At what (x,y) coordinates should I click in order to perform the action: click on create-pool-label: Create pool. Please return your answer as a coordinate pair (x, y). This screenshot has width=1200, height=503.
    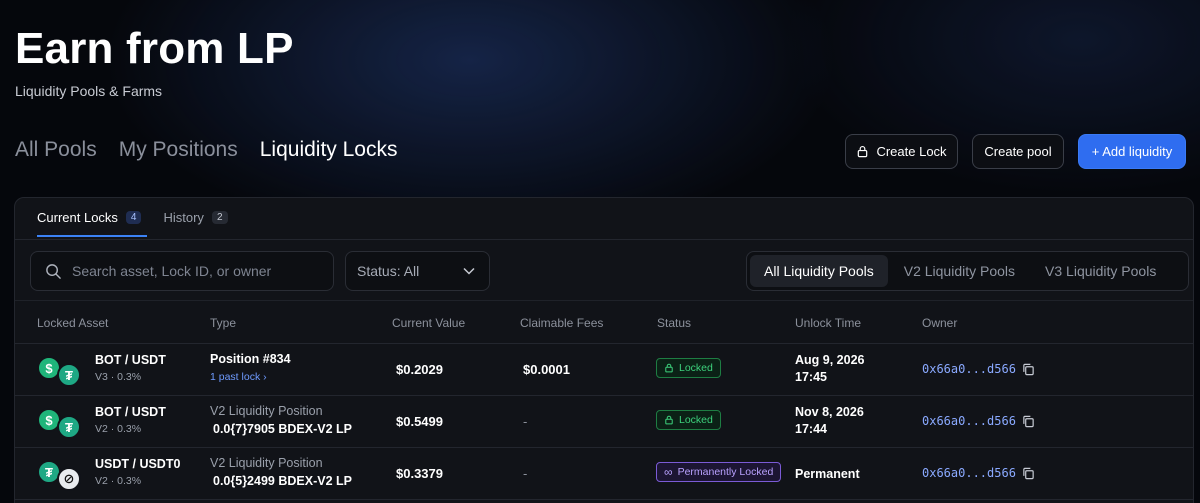
    Looking at the image, I should click on (1018, 151).